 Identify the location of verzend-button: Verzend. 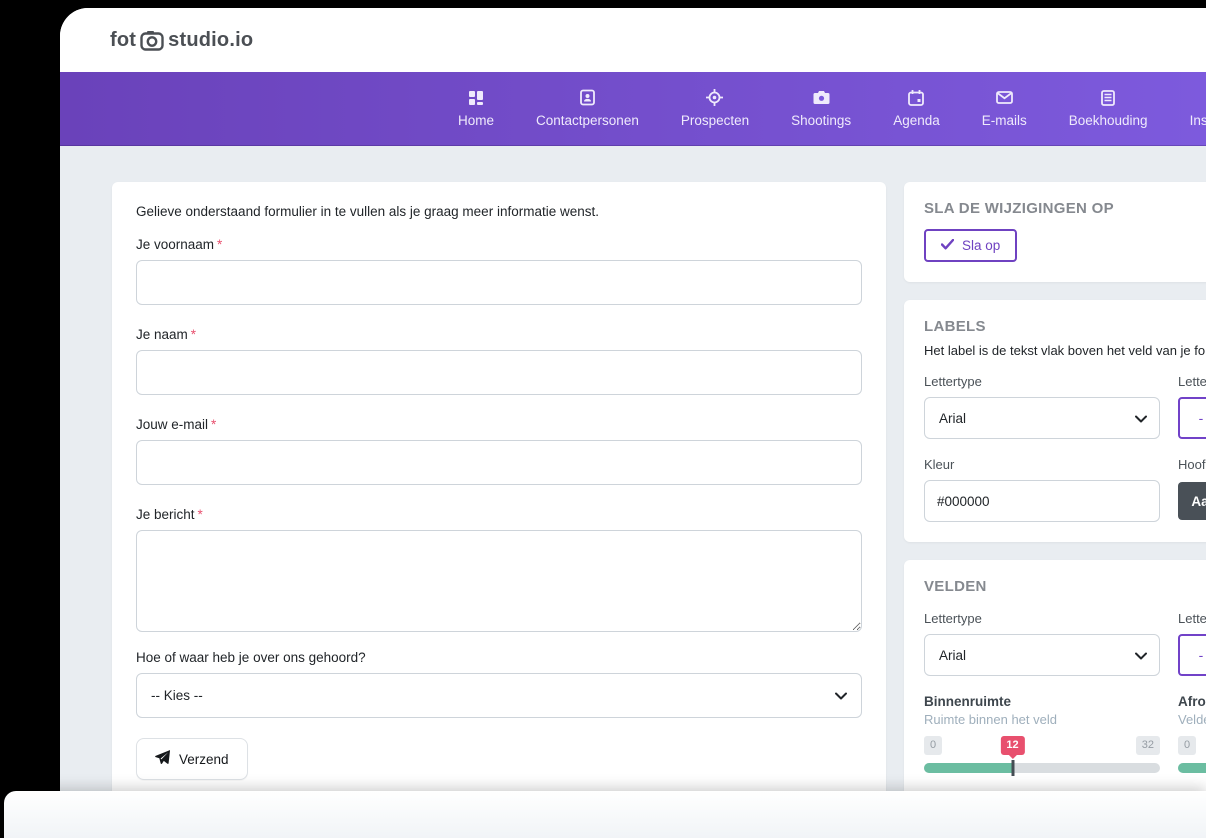
(192, 759).